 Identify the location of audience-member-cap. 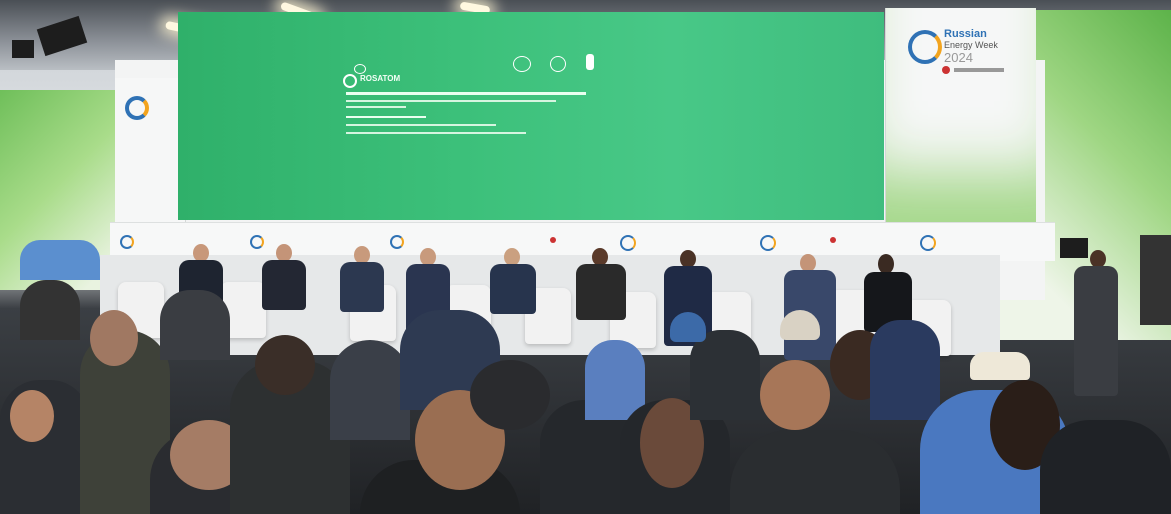
(1000, 366).